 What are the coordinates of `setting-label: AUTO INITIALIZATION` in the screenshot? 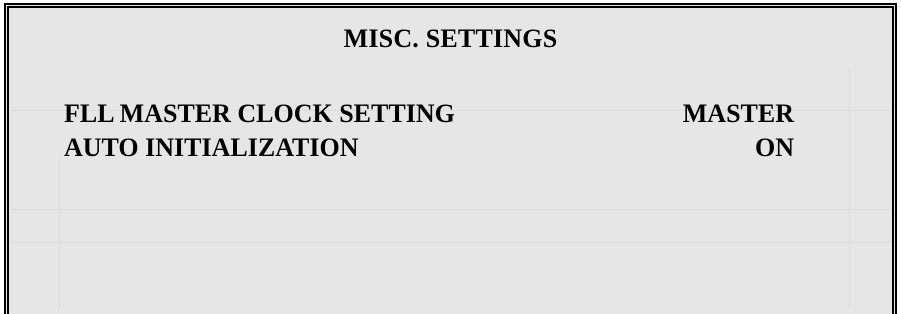 It's located at (211, 147).